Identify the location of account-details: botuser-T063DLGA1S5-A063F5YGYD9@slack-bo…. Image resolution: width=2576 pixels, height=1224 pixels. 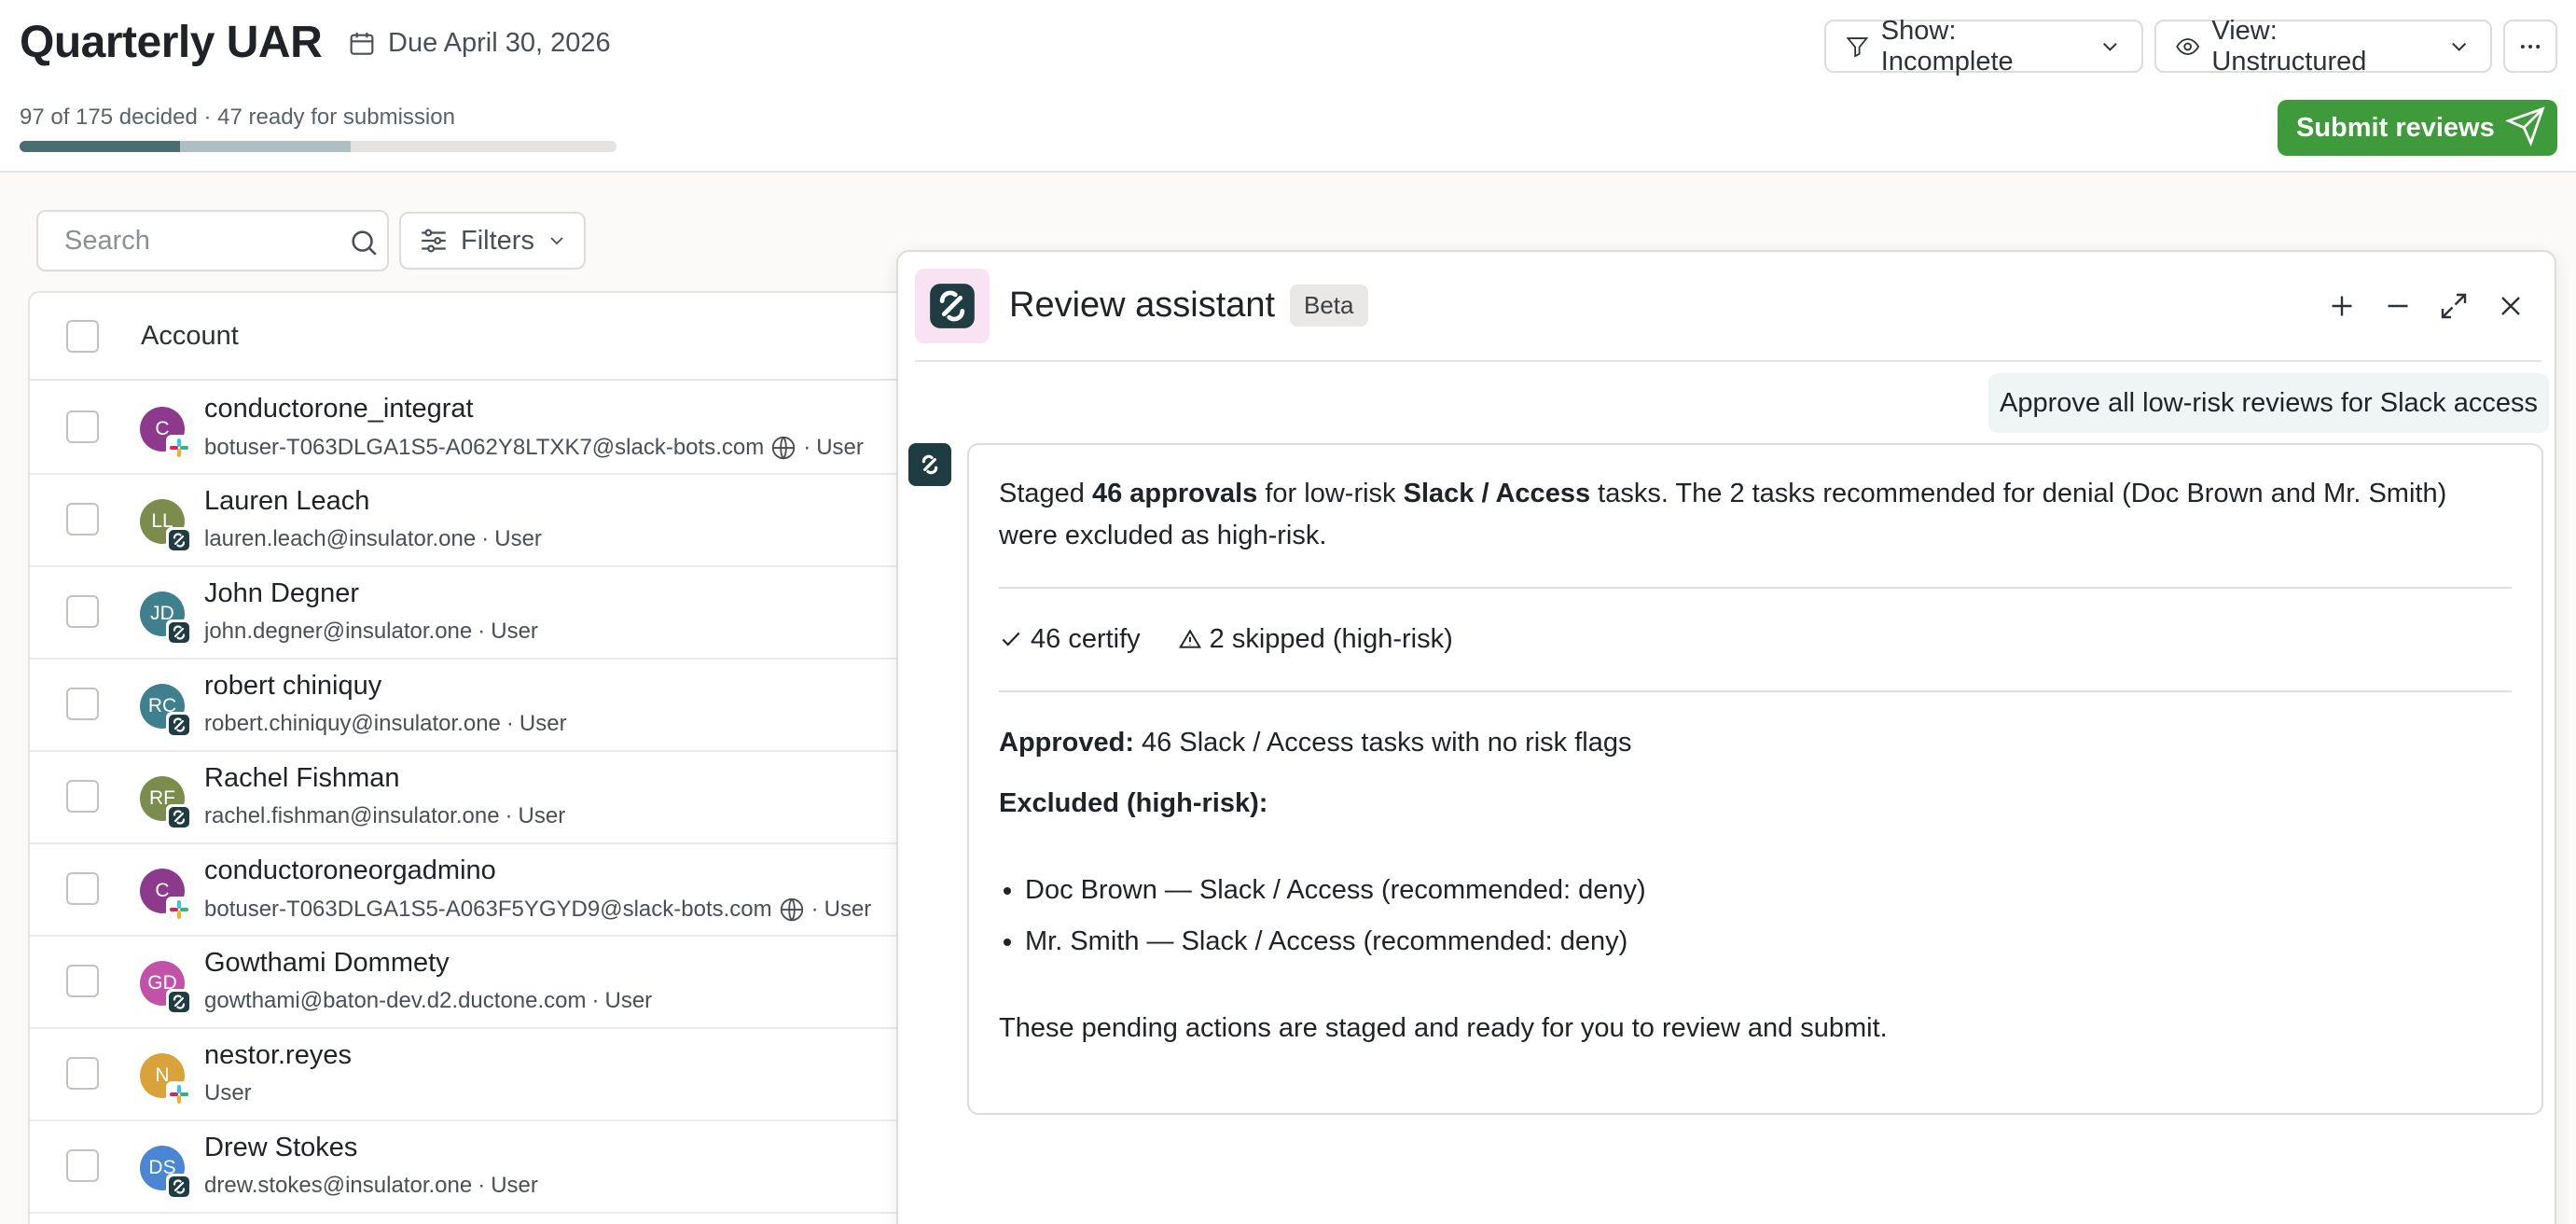
(537, 910).